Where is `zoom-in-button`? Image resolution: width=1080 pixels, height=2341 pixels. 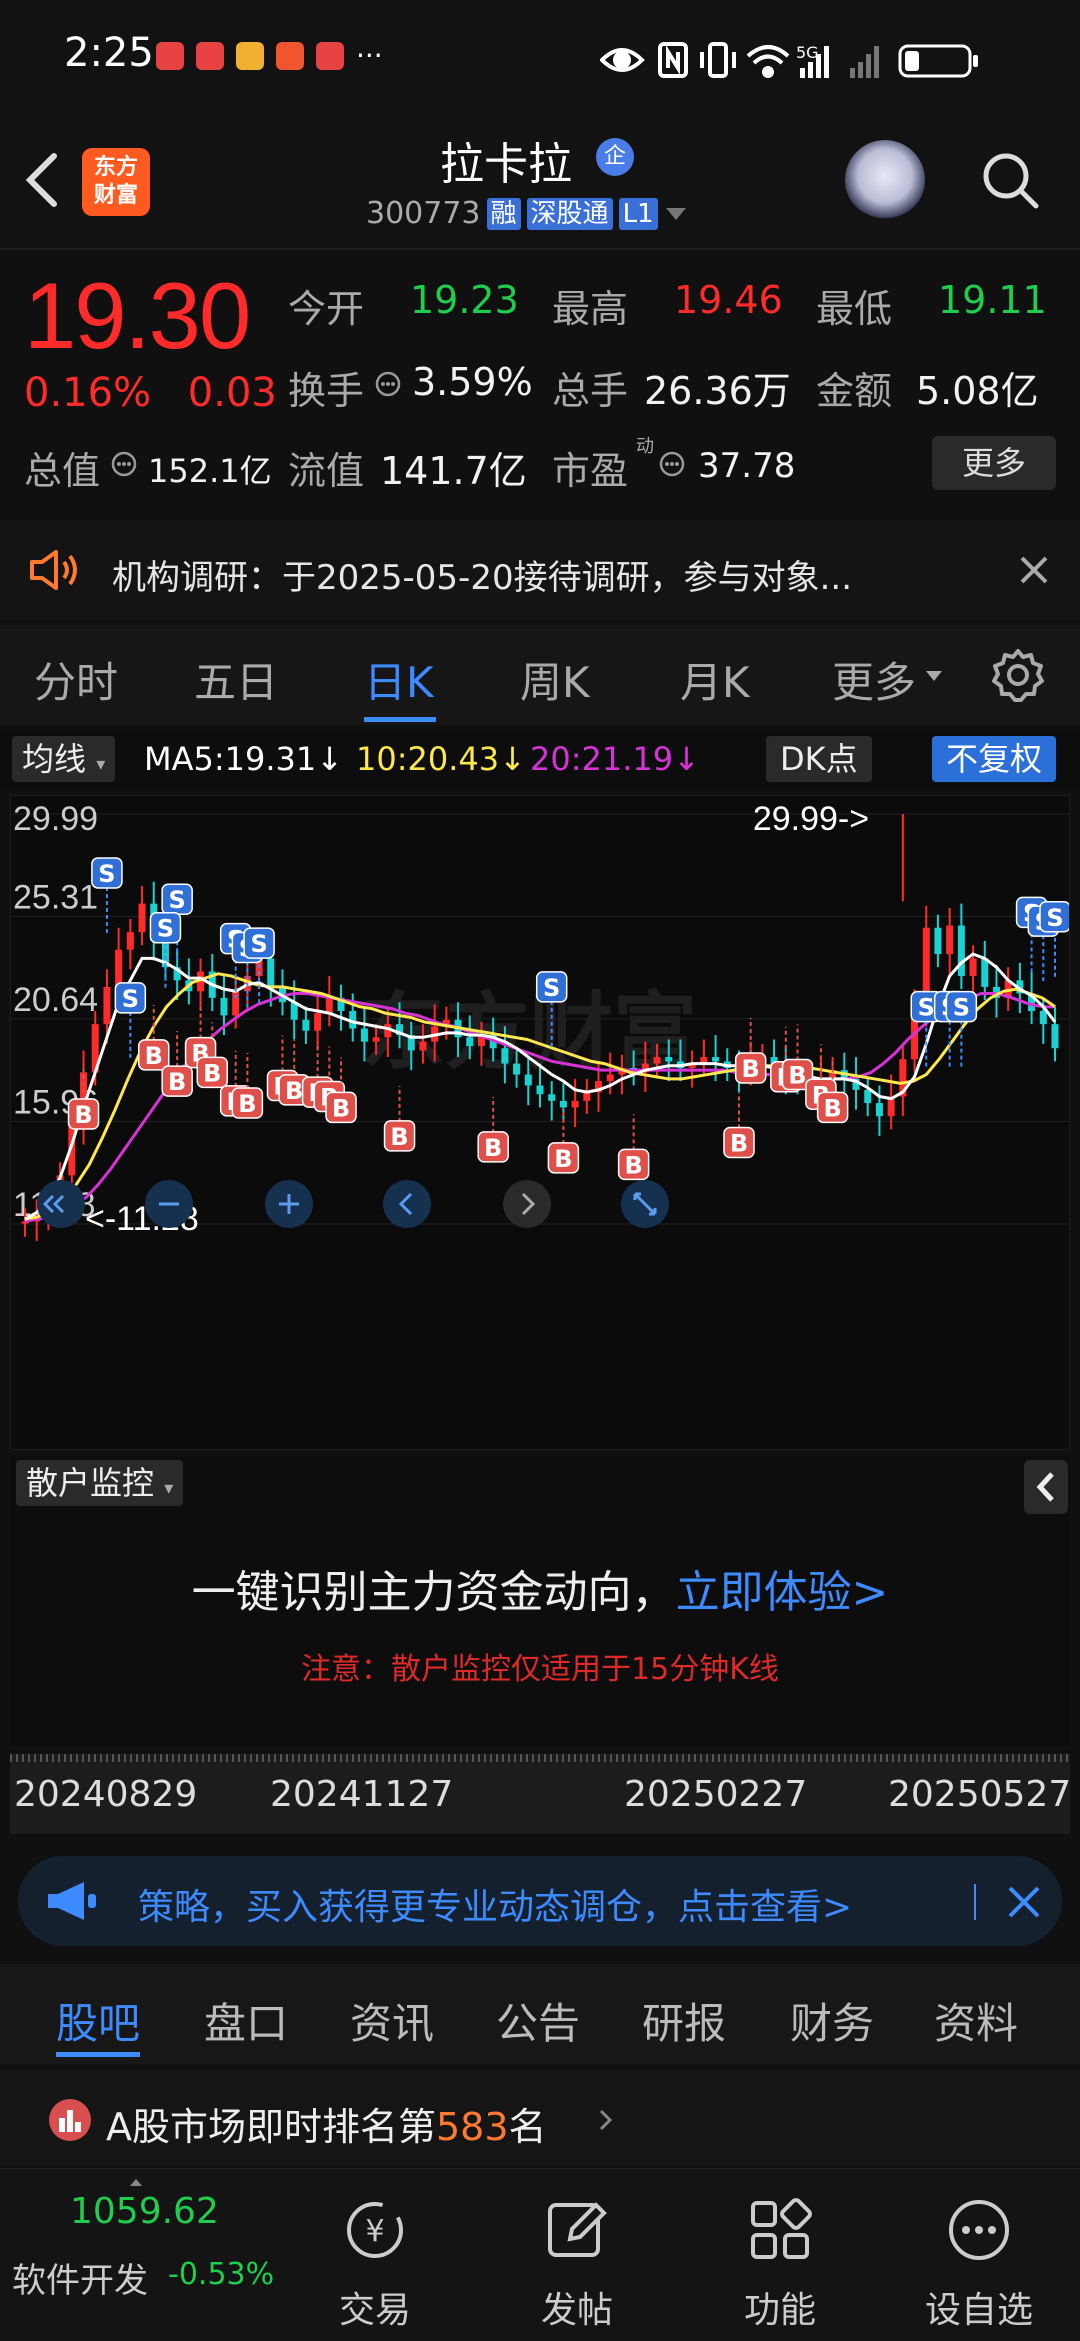 zoom-in-button is located at coordinates (289, 1204).